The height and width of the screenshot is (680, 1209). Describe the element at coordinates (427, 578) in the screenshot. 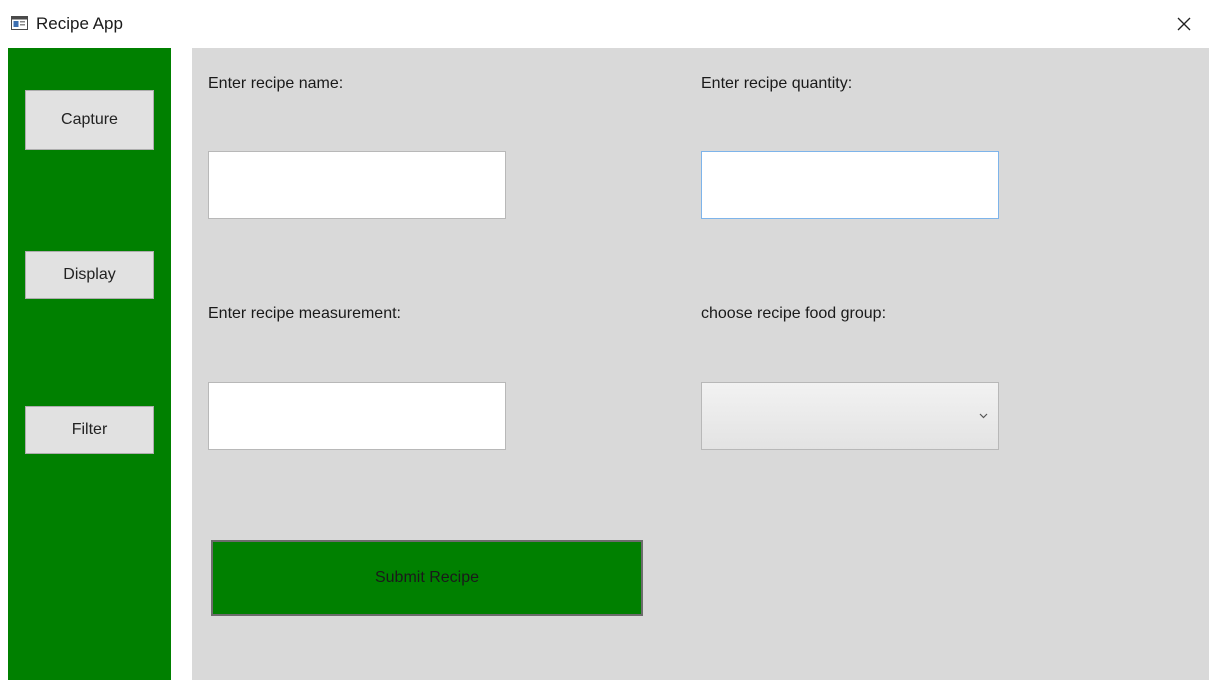

I see `submit-recipe-button: Submit Recipe` at that location.